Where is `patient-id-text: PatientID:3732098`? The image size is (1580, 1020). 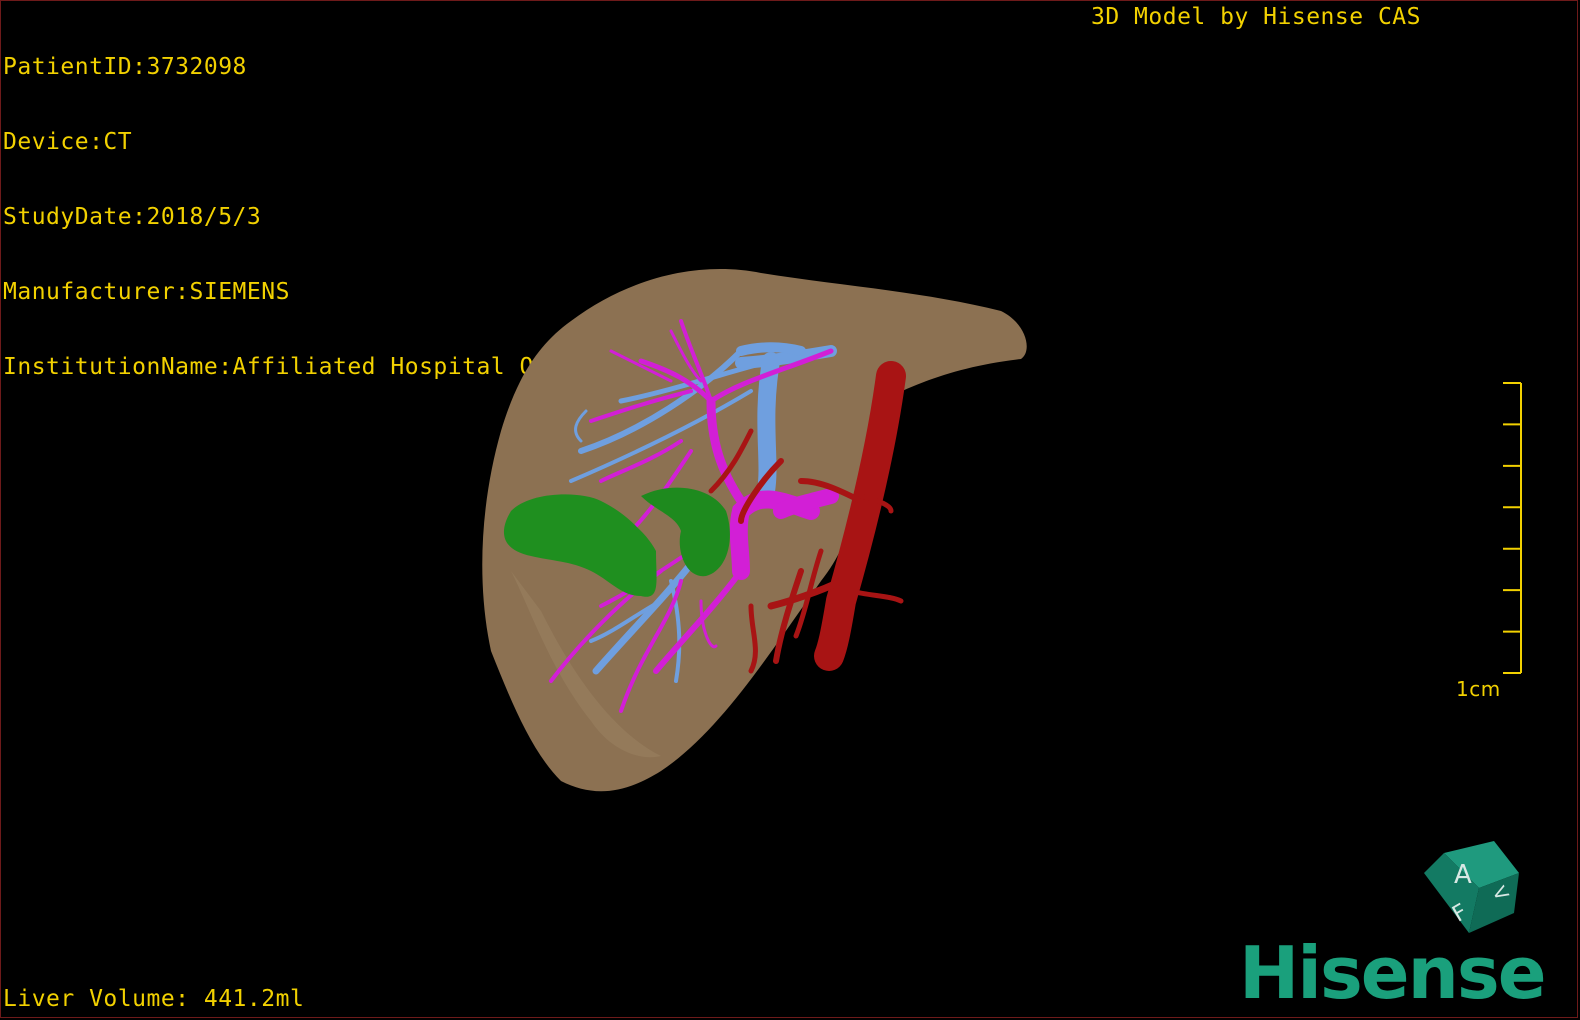
patient-id-text: PatientID:3732098 is located at coordinates (125, 67).